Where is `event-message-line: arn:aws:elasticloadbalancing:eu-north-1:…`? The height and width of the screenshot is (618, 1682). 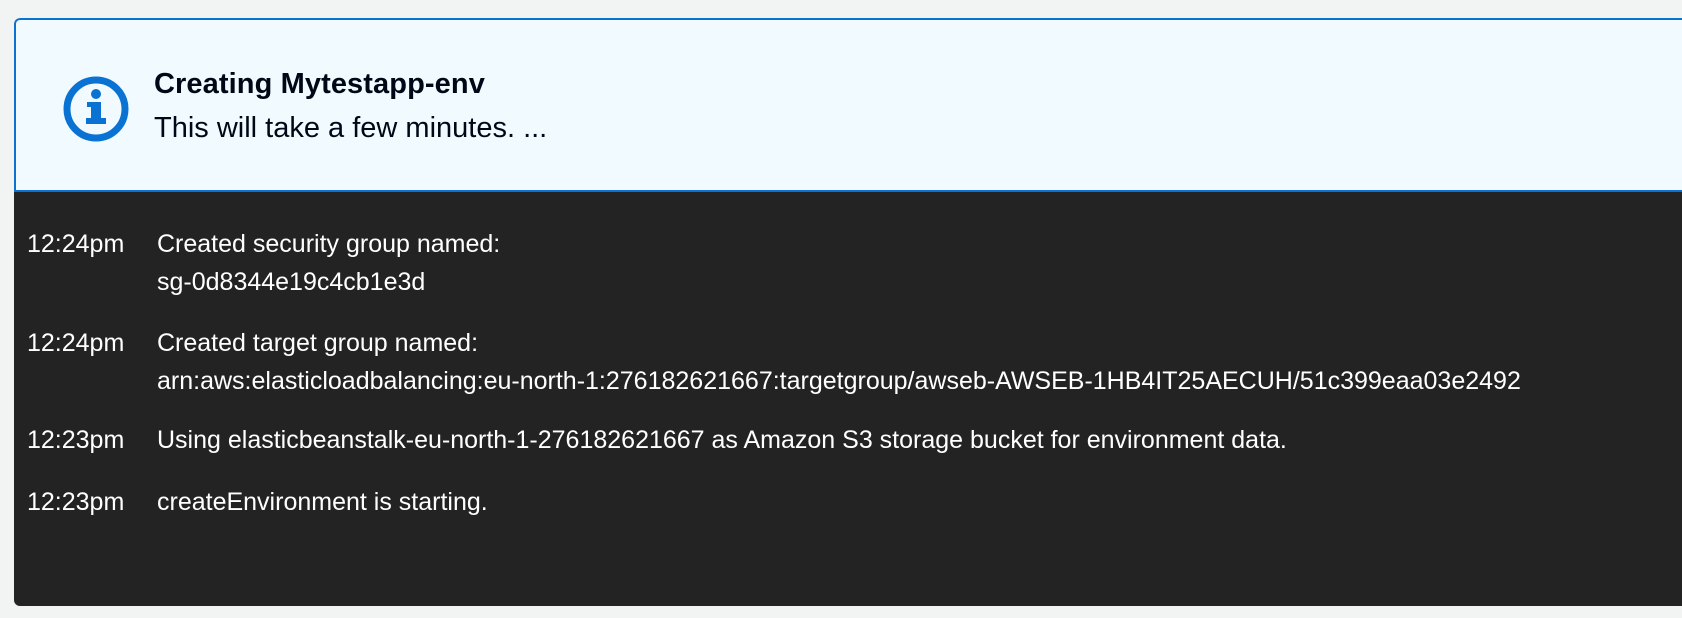
event-message-line: arn:aws:elasticloadbalancing:eu-north-1:… is located at coordinates (839, 381).